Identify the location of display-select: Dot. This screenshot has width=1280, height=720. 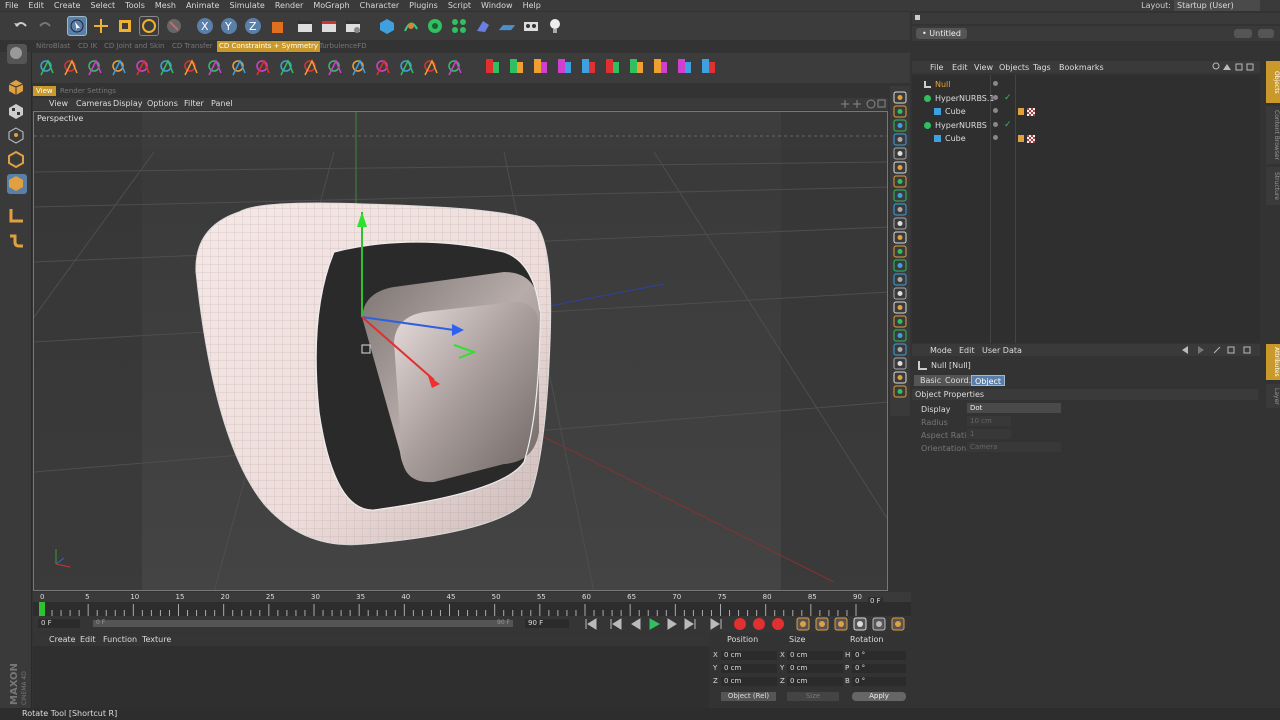
(1014, 408).